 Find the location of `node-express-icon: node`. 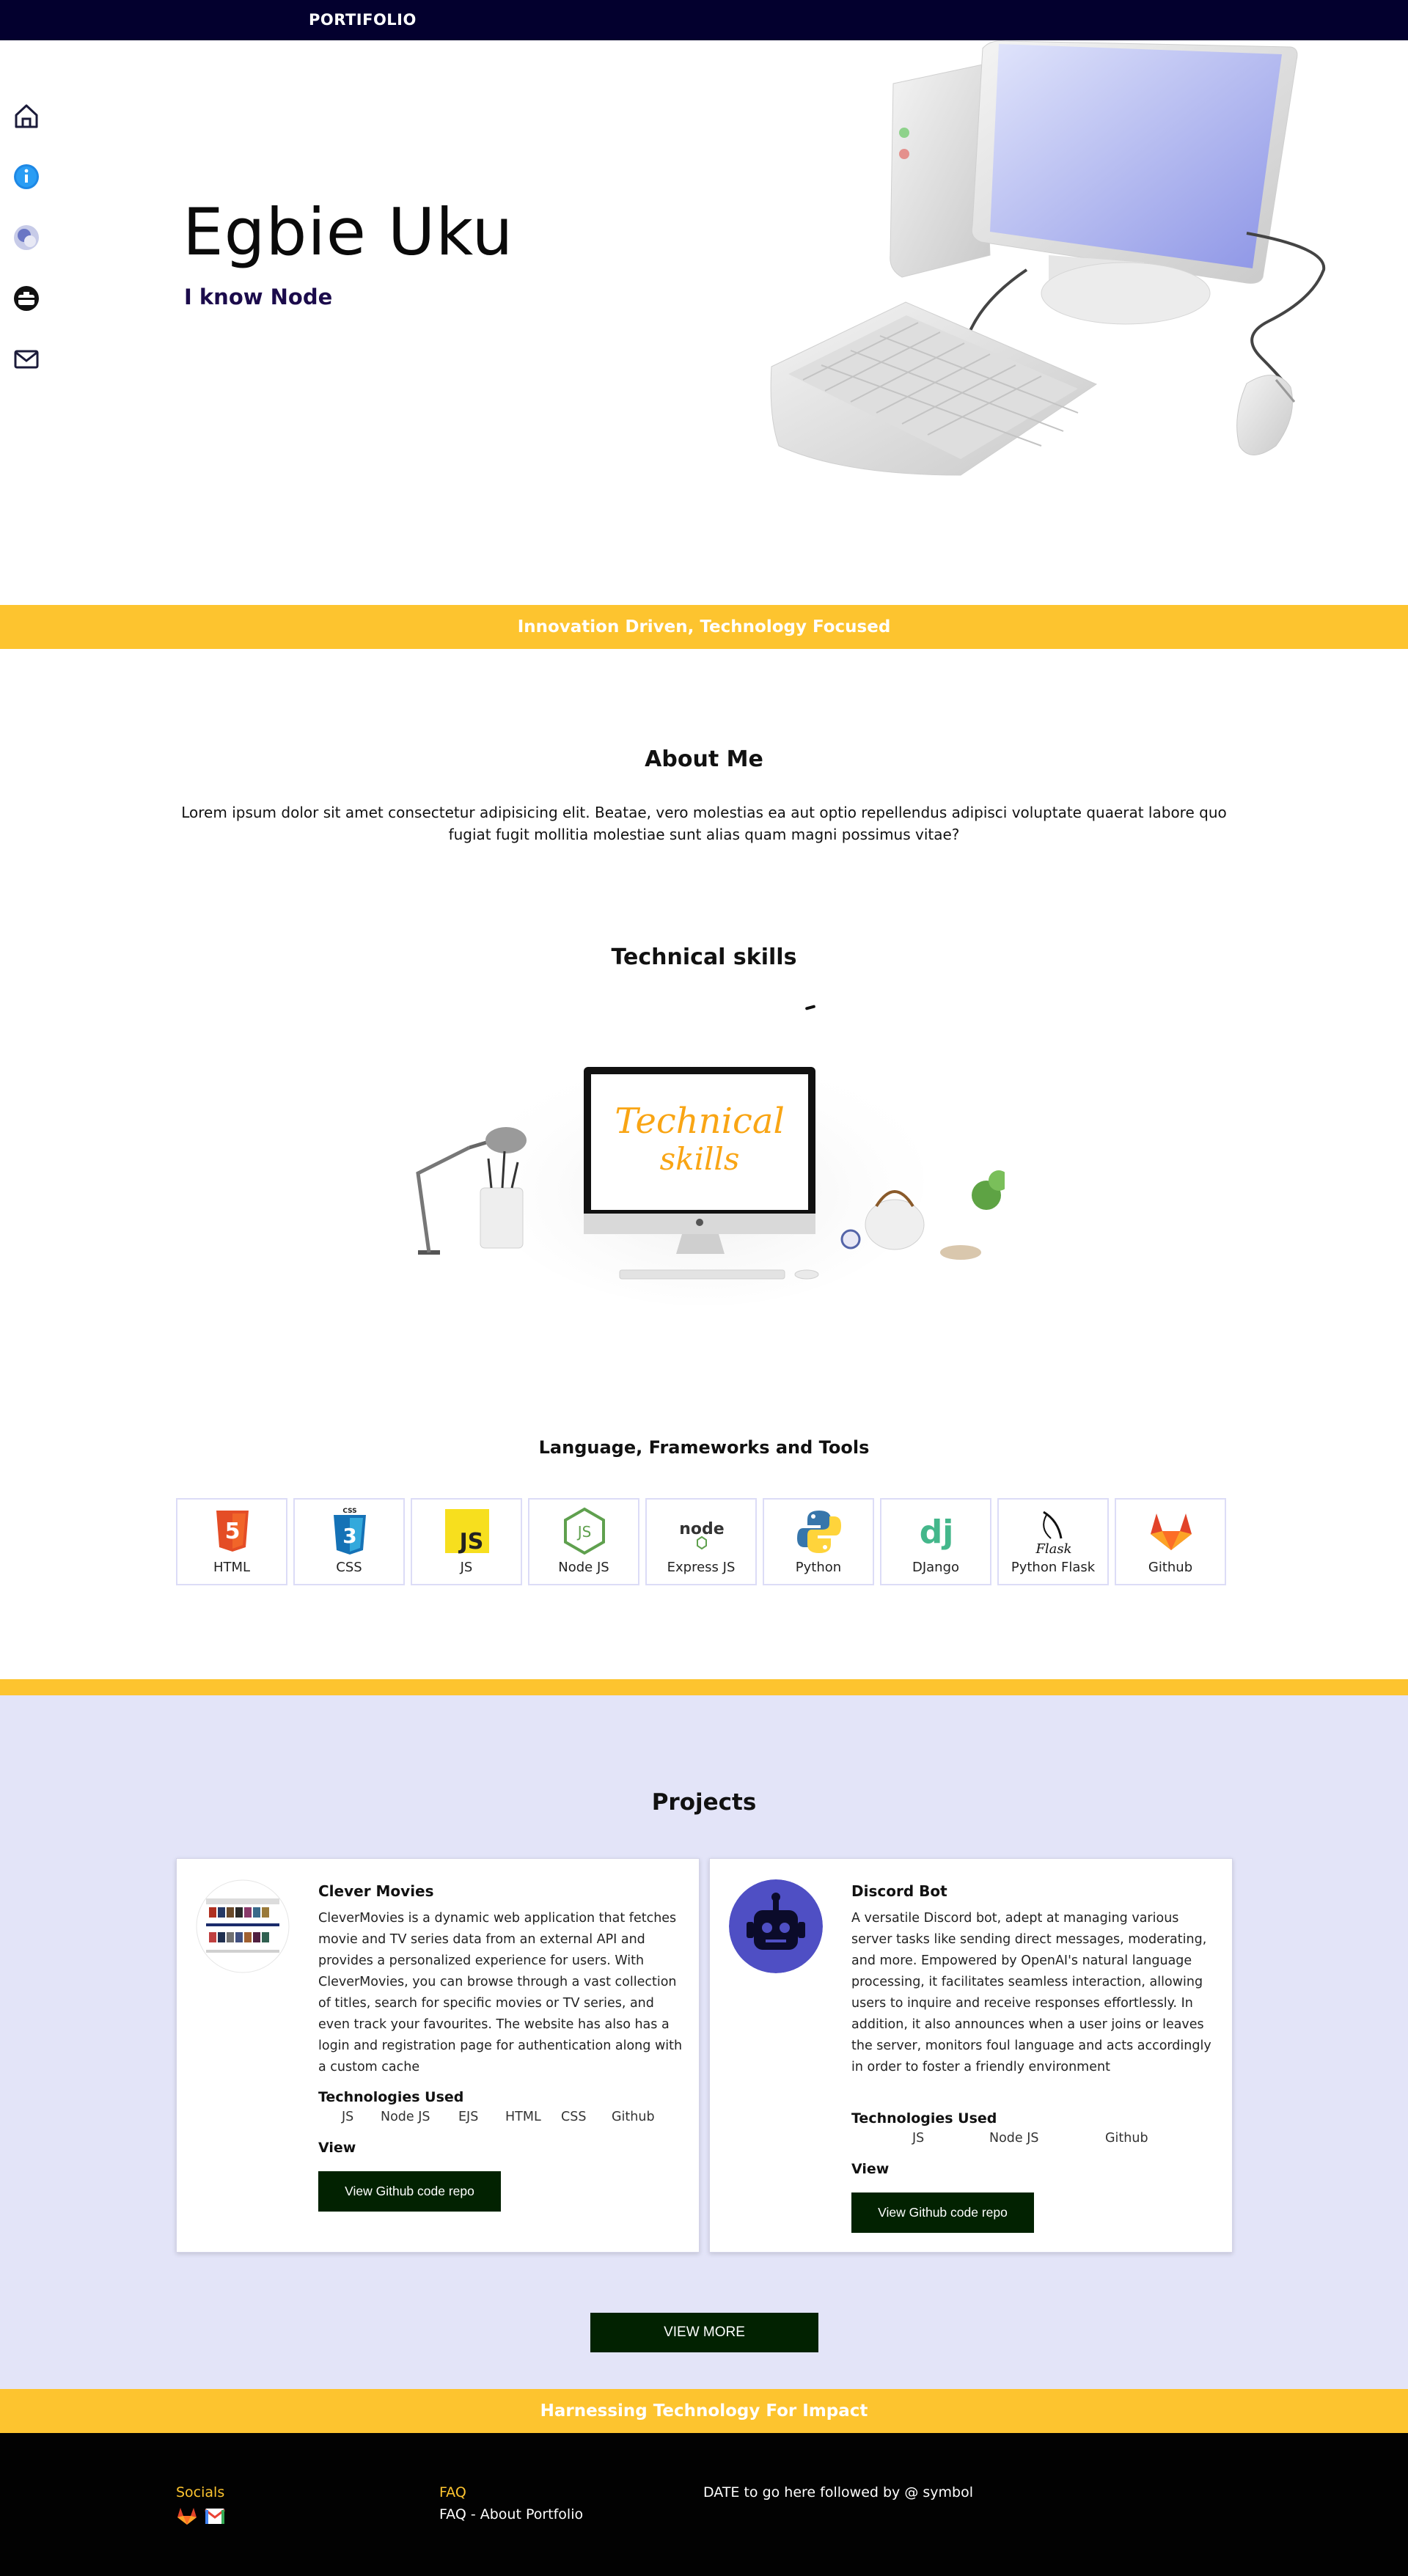

node-express-icon: node is located at coordinates (702, 1535).